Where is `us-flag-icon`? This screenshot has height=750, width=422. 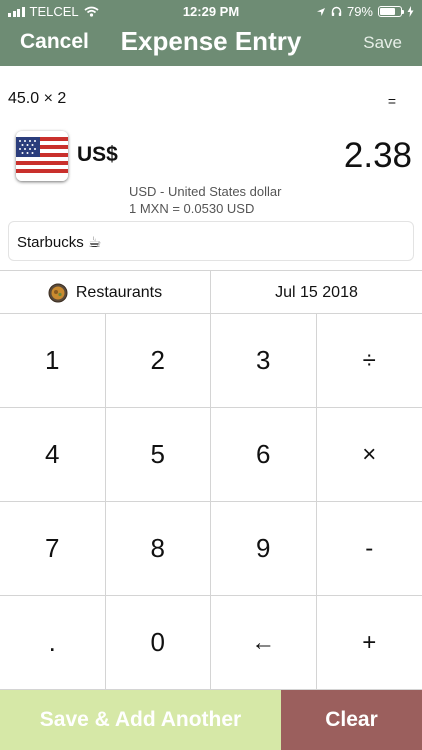 us-flag-icon is located at coordinates (42, 156).